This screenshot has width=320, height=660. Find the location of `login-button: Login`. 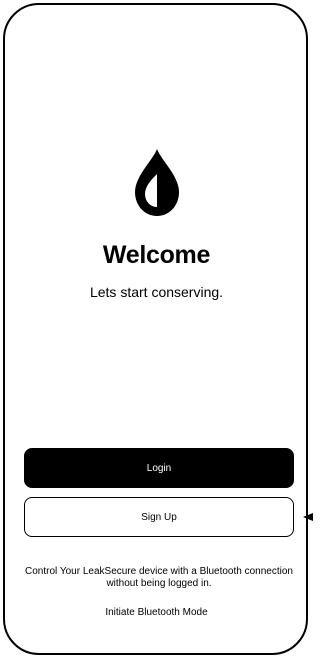

login-button: Login is located at coordinates (159, 468).